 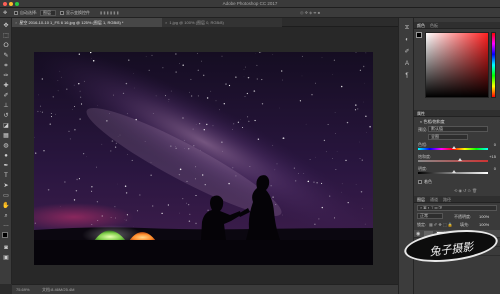 I want to click on eyedropper-tool-icon: ✑, so click(x=6, y=76).